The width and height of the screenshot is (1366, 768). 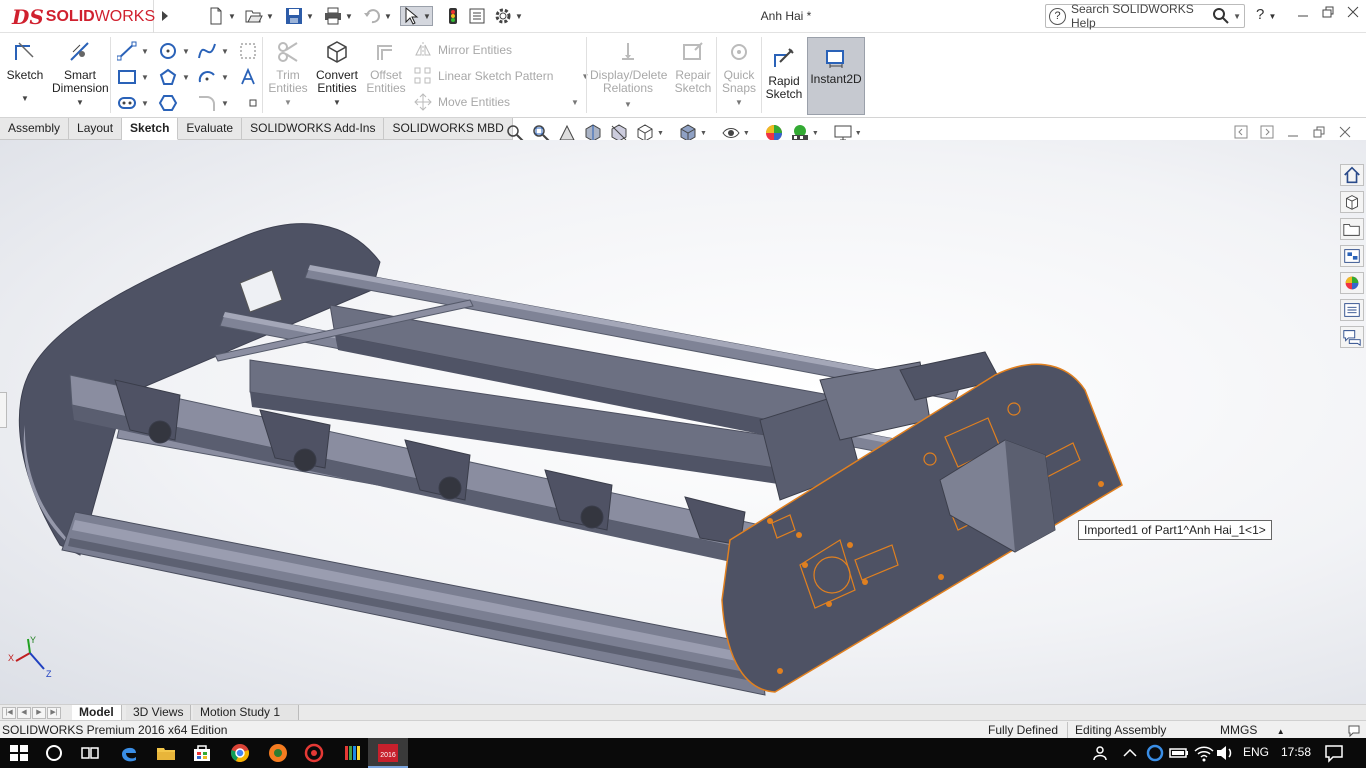 I want to click on fillet-tool: ▼, so click(x=213, y=103).